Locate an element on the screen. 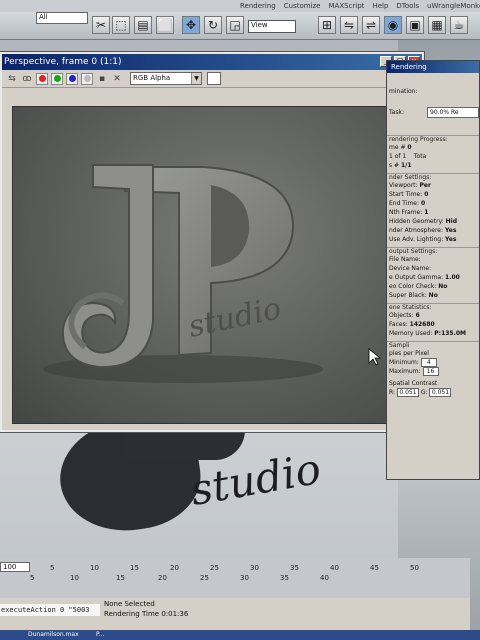  output-row: File Name: is located at coordinates (405, 259).